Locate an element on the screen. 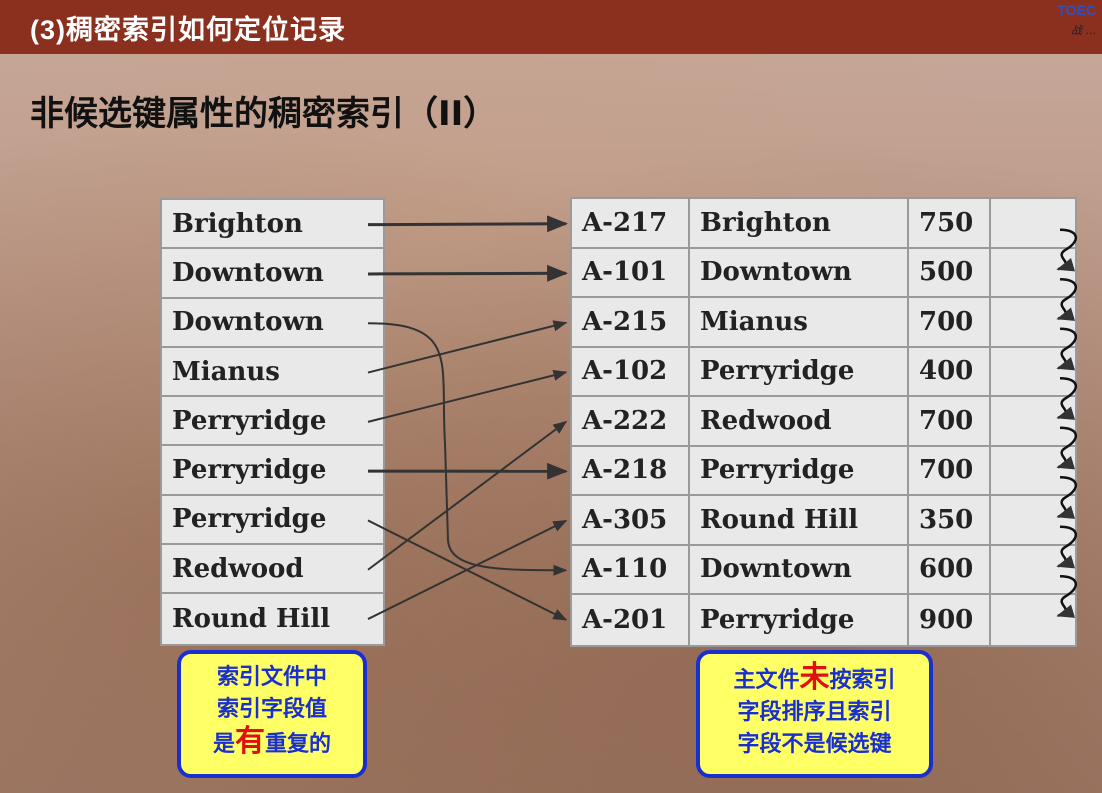 This screenshot has width=1102, height=793. account-cell: A-215 is located at coordinates (631, 322).